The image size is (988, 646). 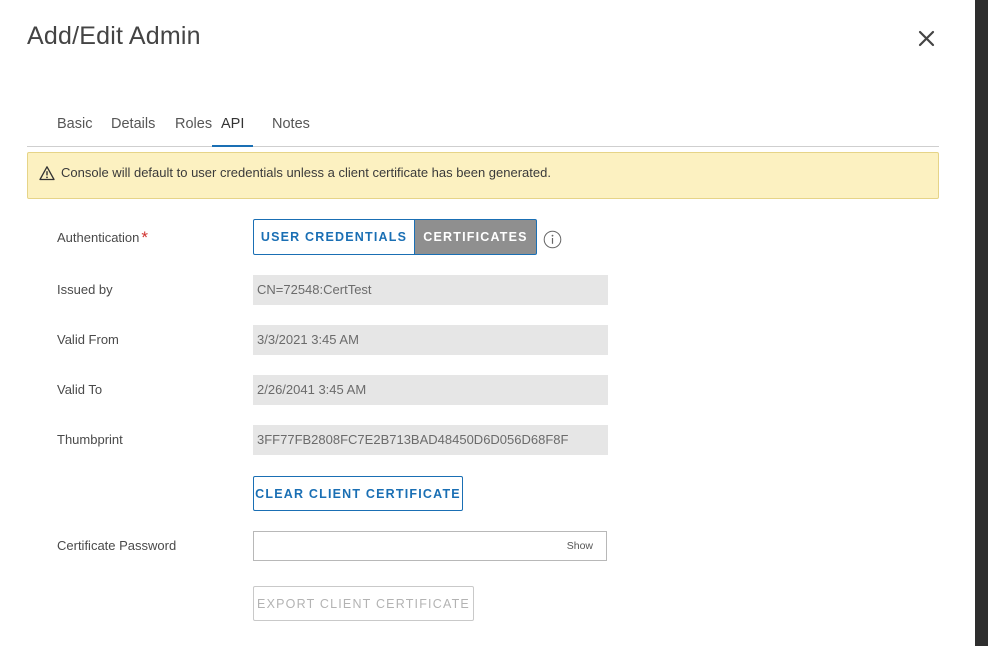 I want to click on background-overlay-edge, so click(x=981, y=323).